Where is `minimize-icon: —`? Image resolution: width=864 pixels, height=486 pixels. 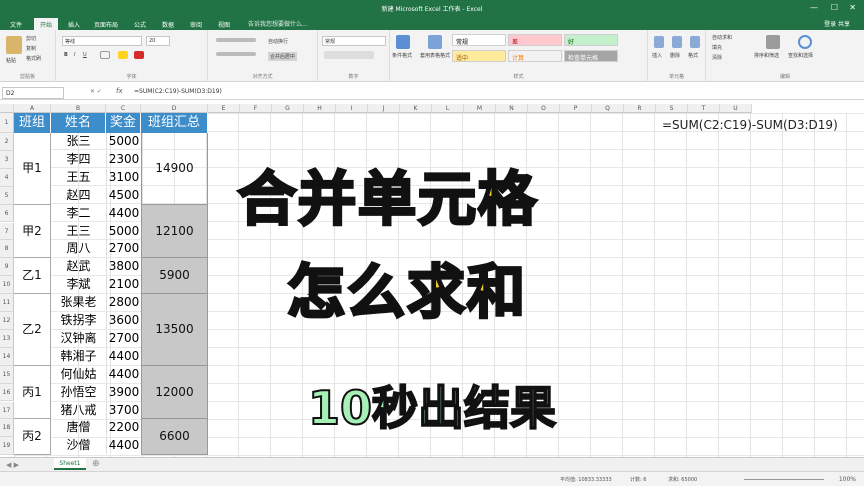
minimize-icon: — is located at coordinates (814, 7).